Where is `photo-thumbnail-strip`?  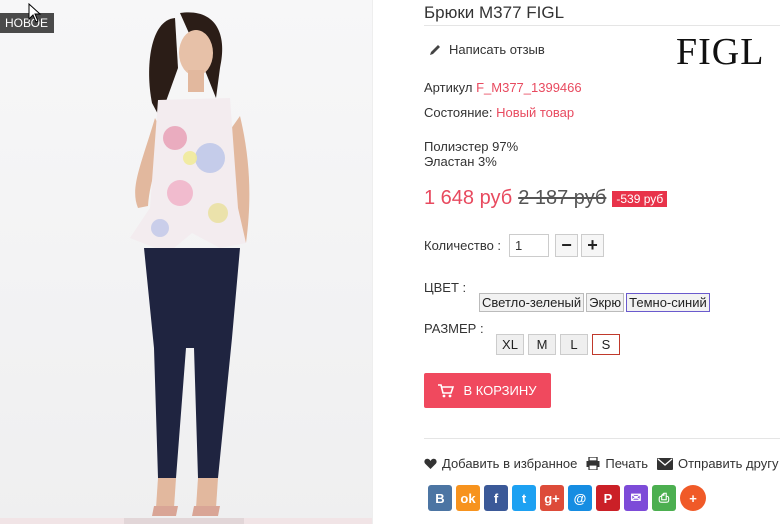 photo-thumbnail-strip is located at coordinates (186, 521).